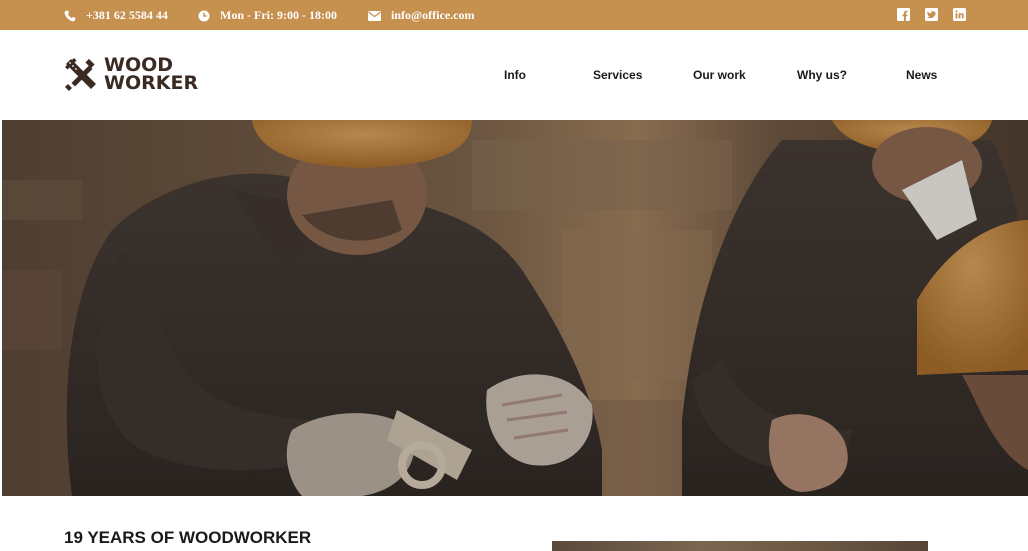  I want to click on nav-item-our-work: Our work, so click(719, 75).